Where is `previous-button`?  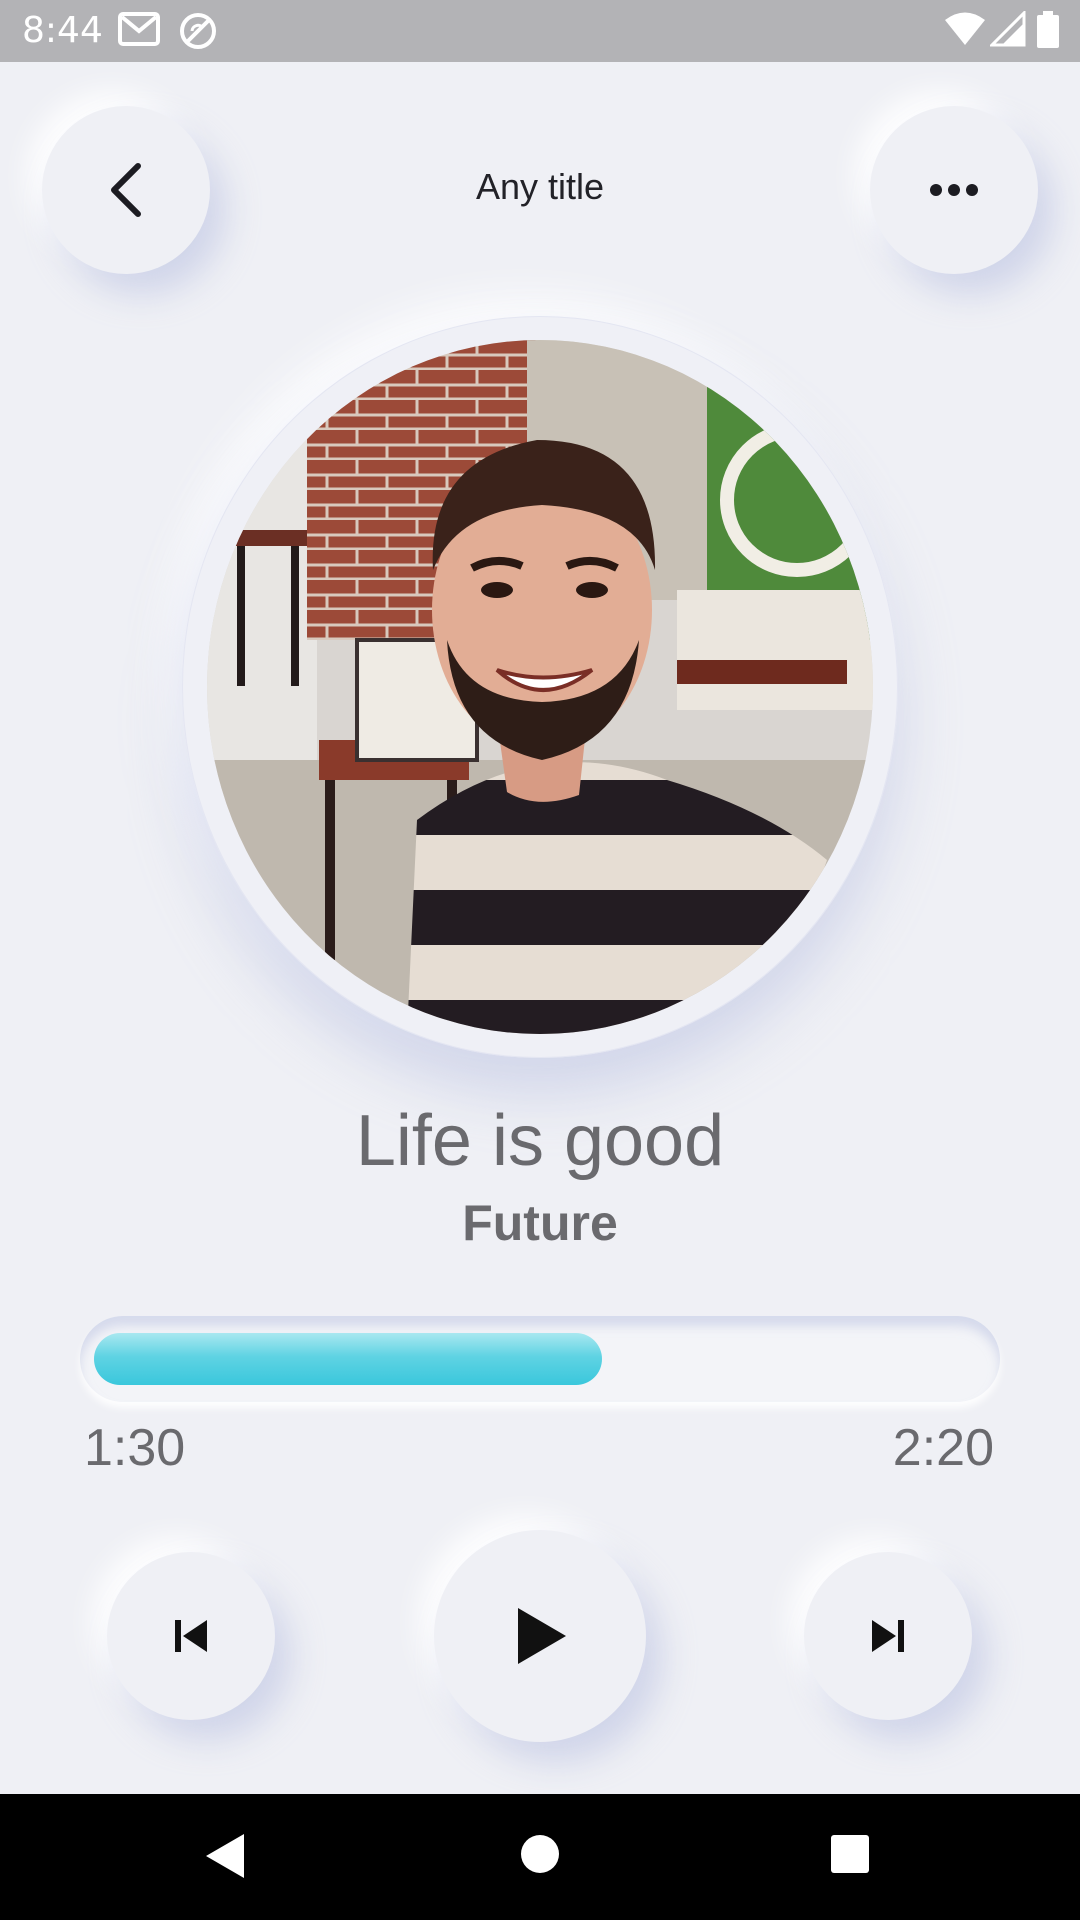 previous-button is located at coordinates (191, 1636).